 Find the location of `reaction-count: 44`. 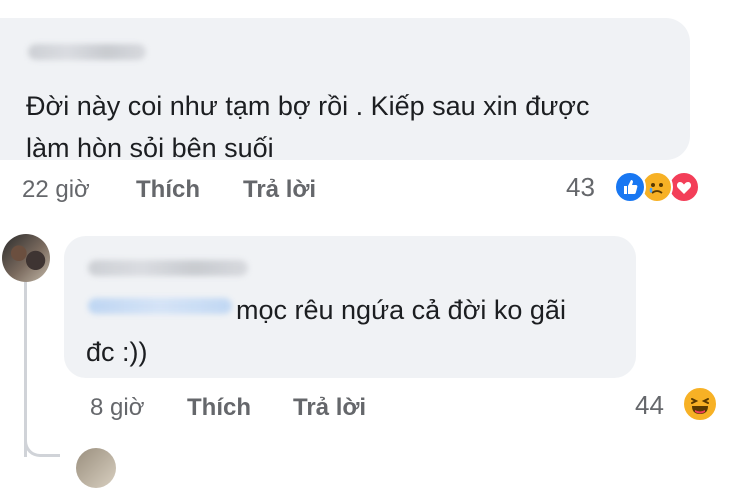

reaction-count: 44 is located at coordinates (649, 405).